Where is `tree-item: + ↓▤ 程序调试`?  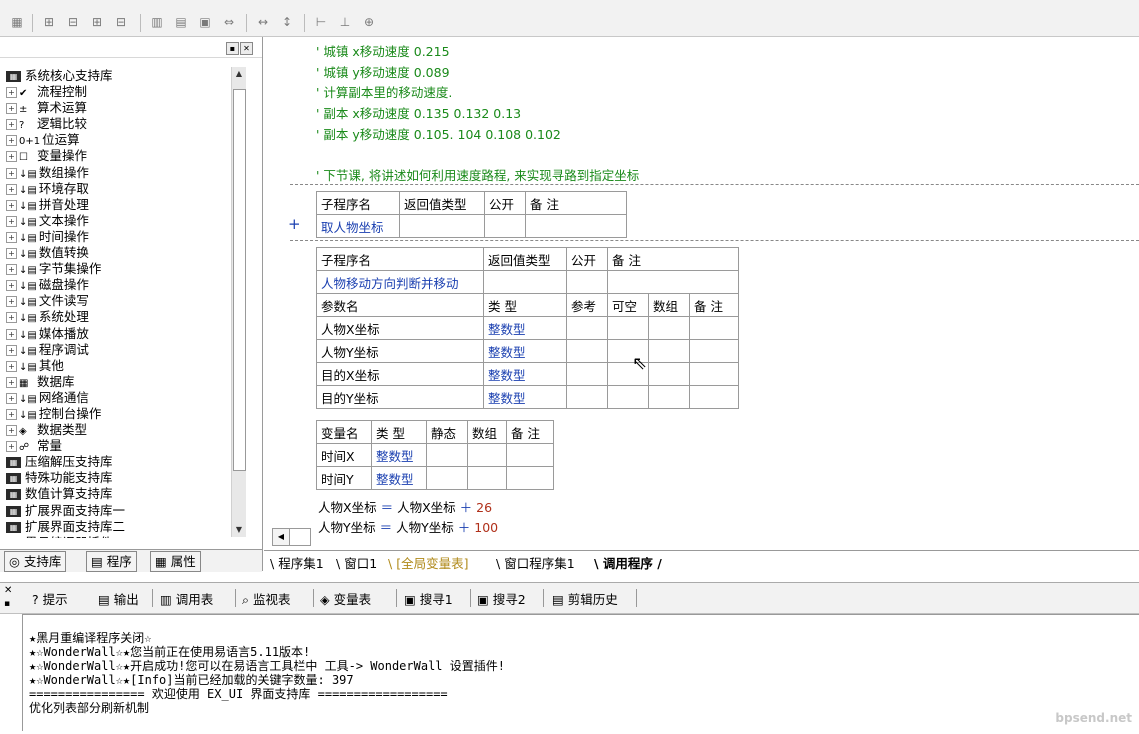 tree-item: + ↓▤ 程序调试 is located at coordinates (119, 350).